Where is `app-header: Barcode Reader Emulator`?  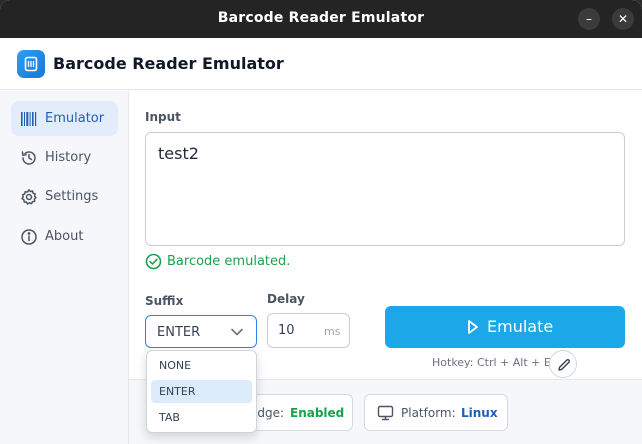
app-header: Barcode Reader Emulator is located at coordinates (321, 64).